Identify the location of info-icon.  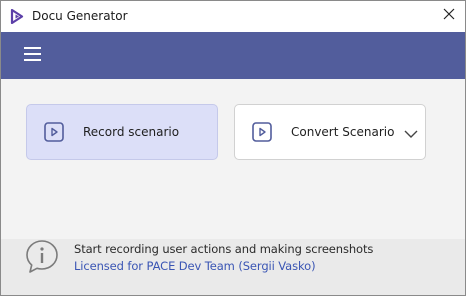
(42, 257).